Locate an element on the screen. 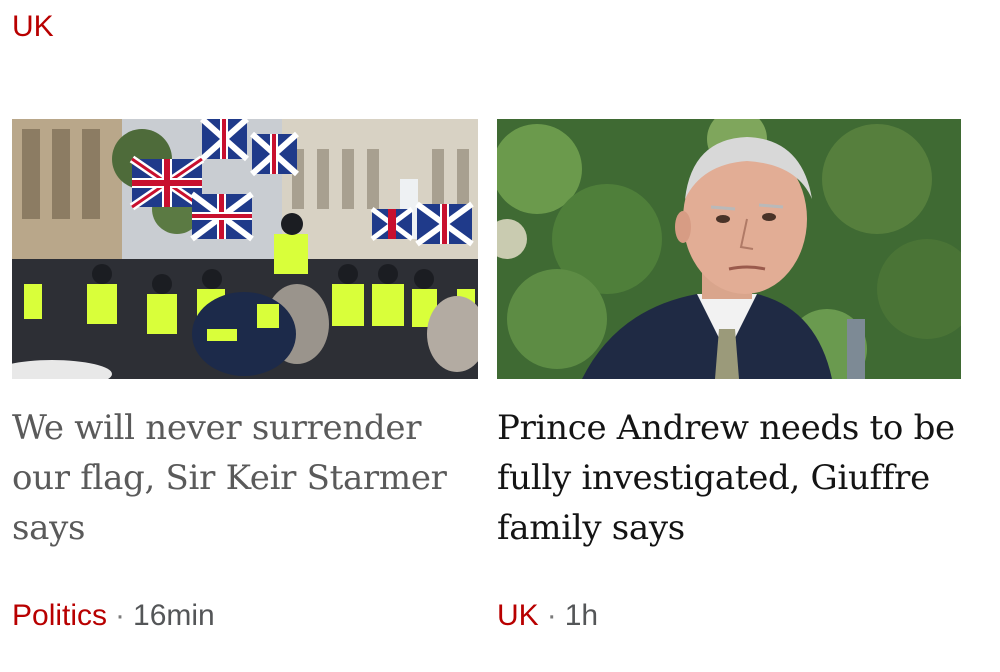 This screenshot has height=672, width=1000. story-topic-link: Politics is located at coordinates (59, 615).